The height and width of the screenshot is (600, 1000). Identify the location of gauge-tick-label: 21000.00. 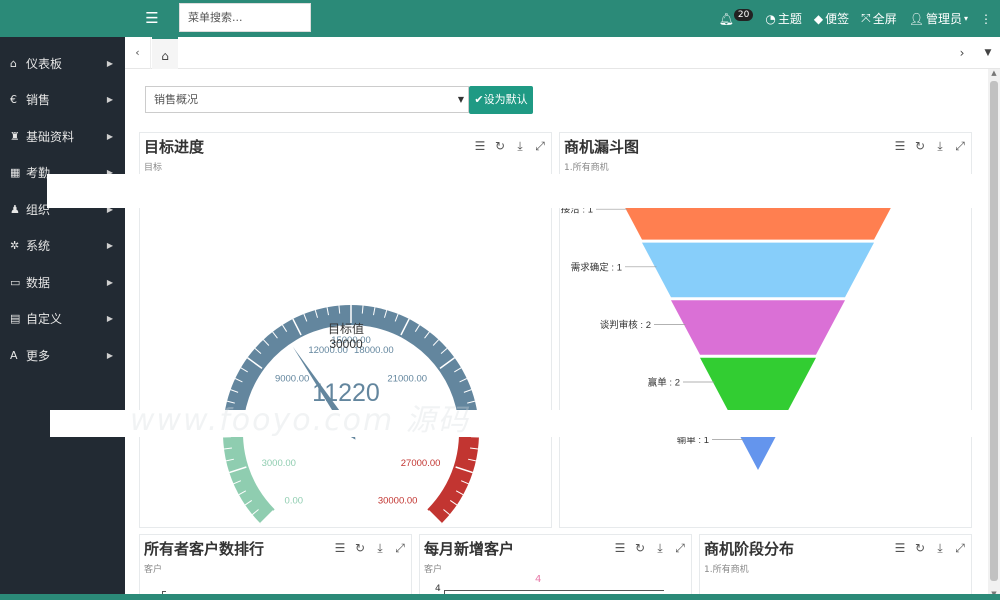
(407, 379).